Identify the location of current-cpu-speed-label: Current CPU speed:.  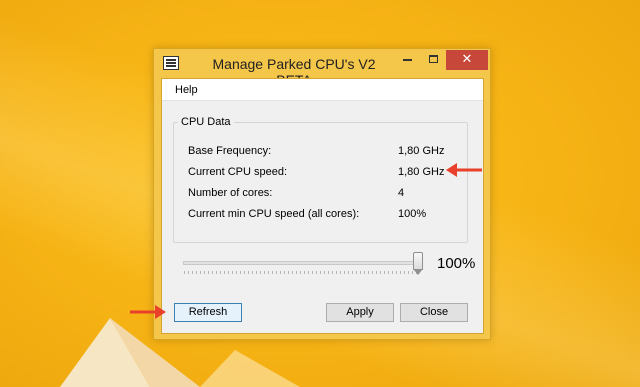
(238, 172).